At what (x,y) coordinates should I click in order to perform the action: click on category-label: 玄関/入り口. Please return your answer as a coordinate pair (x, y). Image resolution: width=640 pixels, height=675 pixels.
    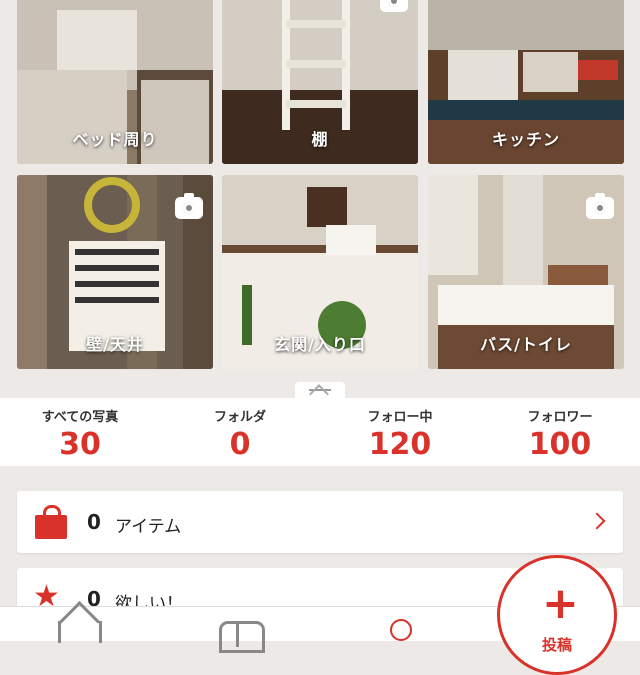
    Looking at the image, I should click on (320, 344).